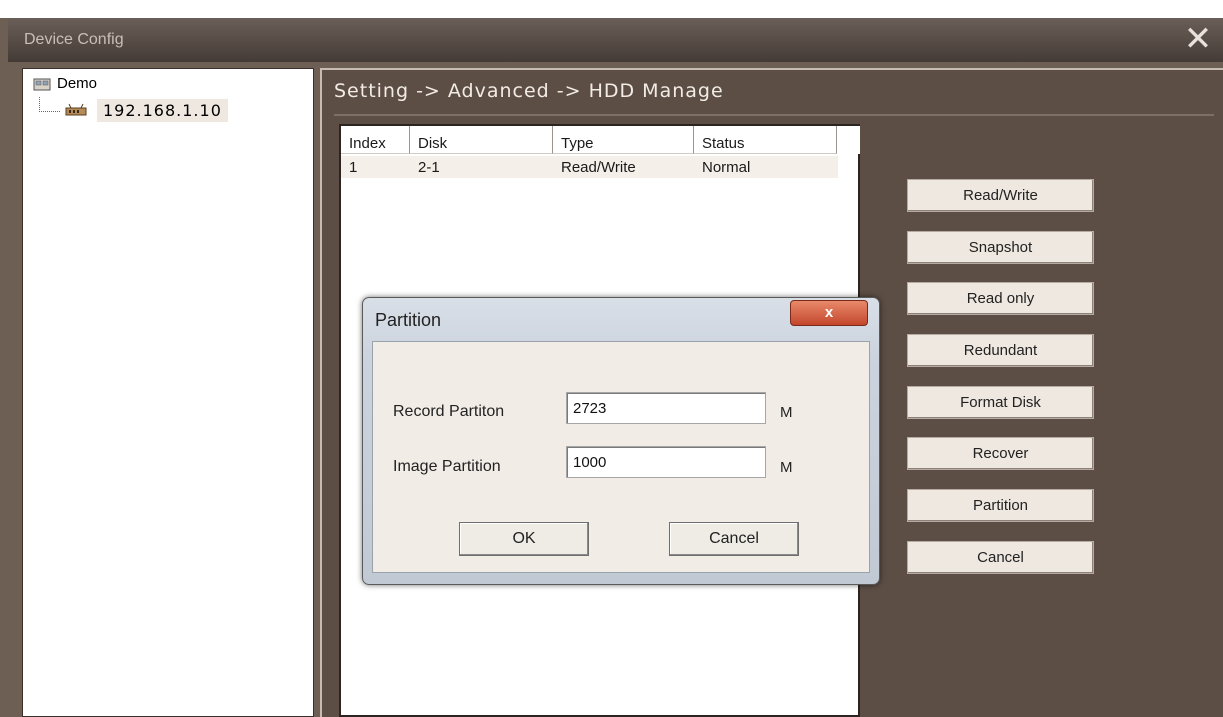  Describe the element at coordinates (1000, 557) in the screenshot. I see `cancel-button: Cancel` at that location.